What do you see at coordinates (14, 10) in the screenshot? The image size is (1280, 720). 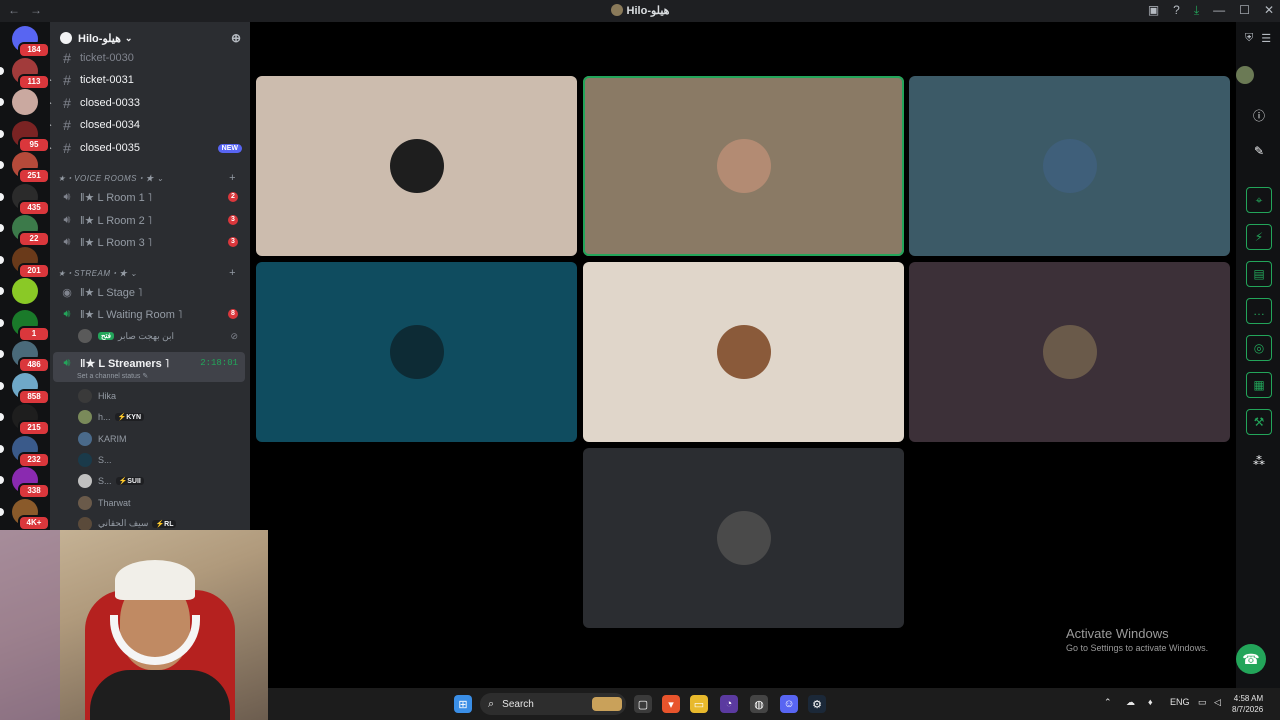 I see `back-arrow-icon: ←` at bounding box center [14, 10].